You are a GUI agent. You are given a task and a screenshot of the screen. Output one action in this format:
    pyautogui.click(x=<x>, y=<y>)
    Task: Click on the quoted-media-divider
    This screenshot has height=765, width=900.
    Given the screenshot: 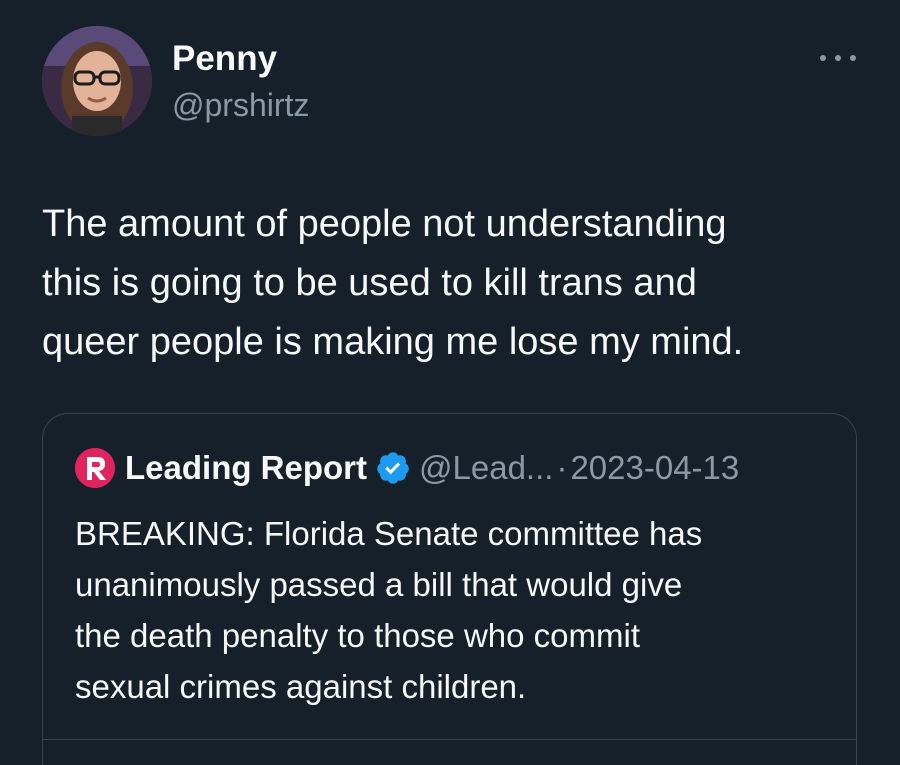 What is the action you would take?
    pyautogui.click(x=449, y=739)
    